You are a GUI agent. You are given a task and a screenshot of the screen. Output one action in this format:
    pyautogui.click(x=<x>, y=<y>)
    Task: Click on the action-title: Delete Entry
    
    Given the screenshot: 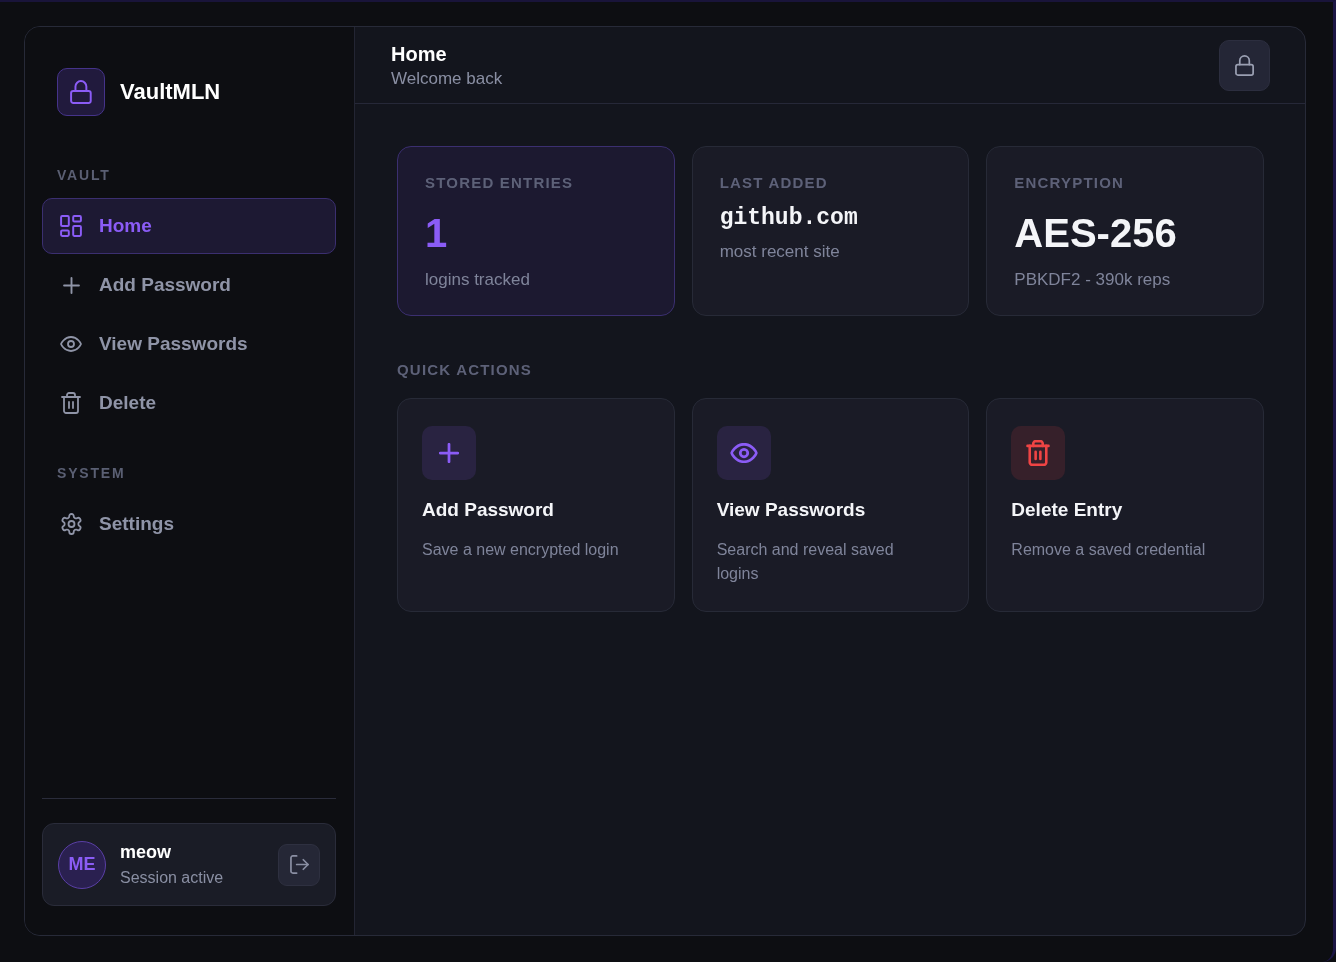 What is the action you would take?
    pyautogui.click(x=1067, y=510)
    